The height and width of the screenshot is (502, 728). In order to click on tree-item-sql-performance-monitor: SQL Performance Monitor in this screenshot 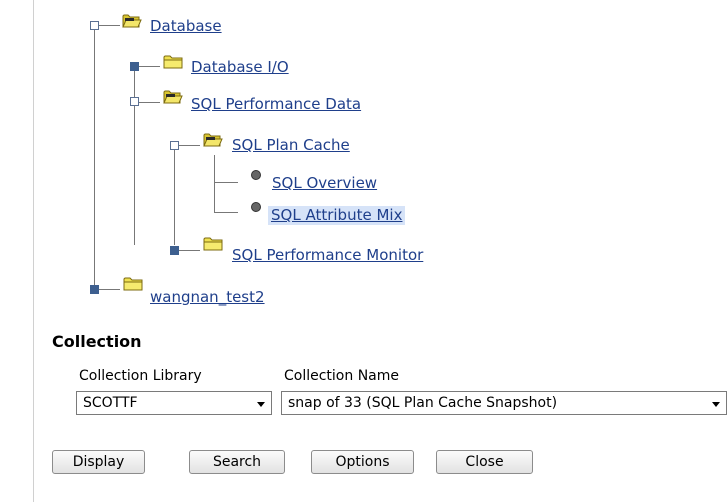, I will do `click(327, 255)`.